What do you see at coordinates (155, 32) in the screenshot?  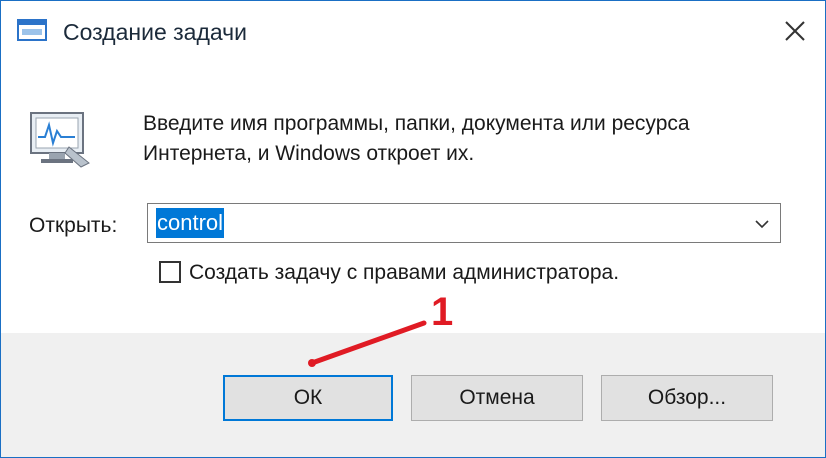 I see `window-title: Создание задачи` at bounding box center [155, 32].